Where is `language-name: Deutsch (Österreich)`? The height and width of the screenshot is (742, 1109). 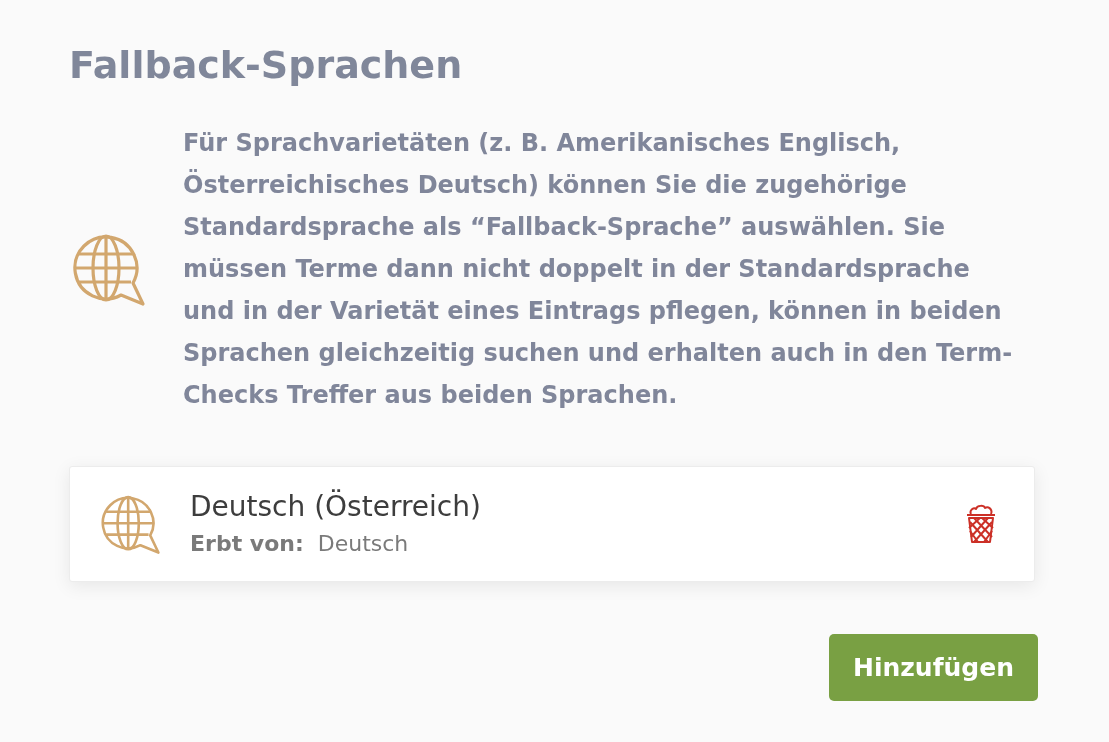 language-name: Deutsch (Österreich) is located at coordinates (336, 507).